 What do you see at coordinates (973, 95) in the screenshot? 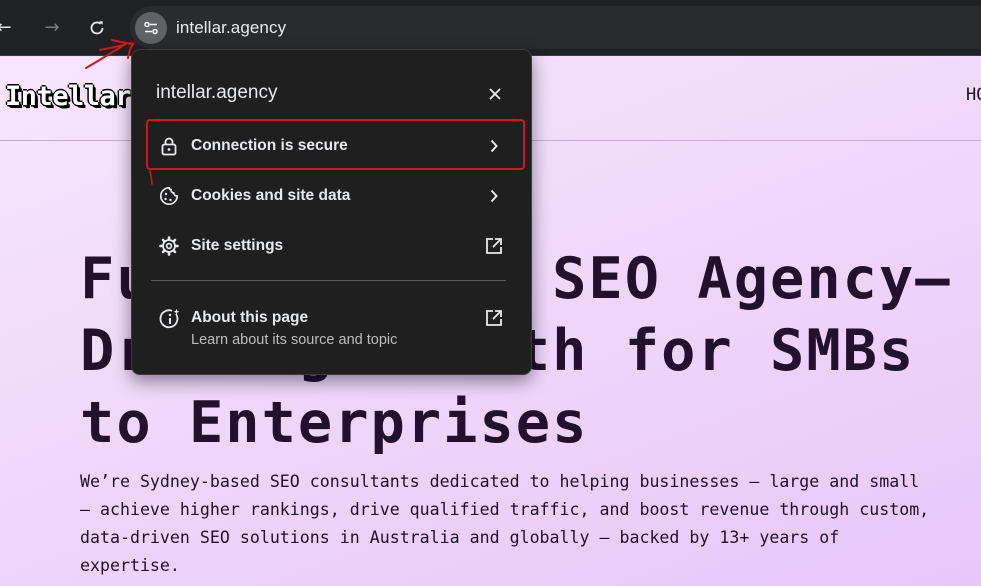
I see `nav-link-home: HO` at bounding box center [973, 95].